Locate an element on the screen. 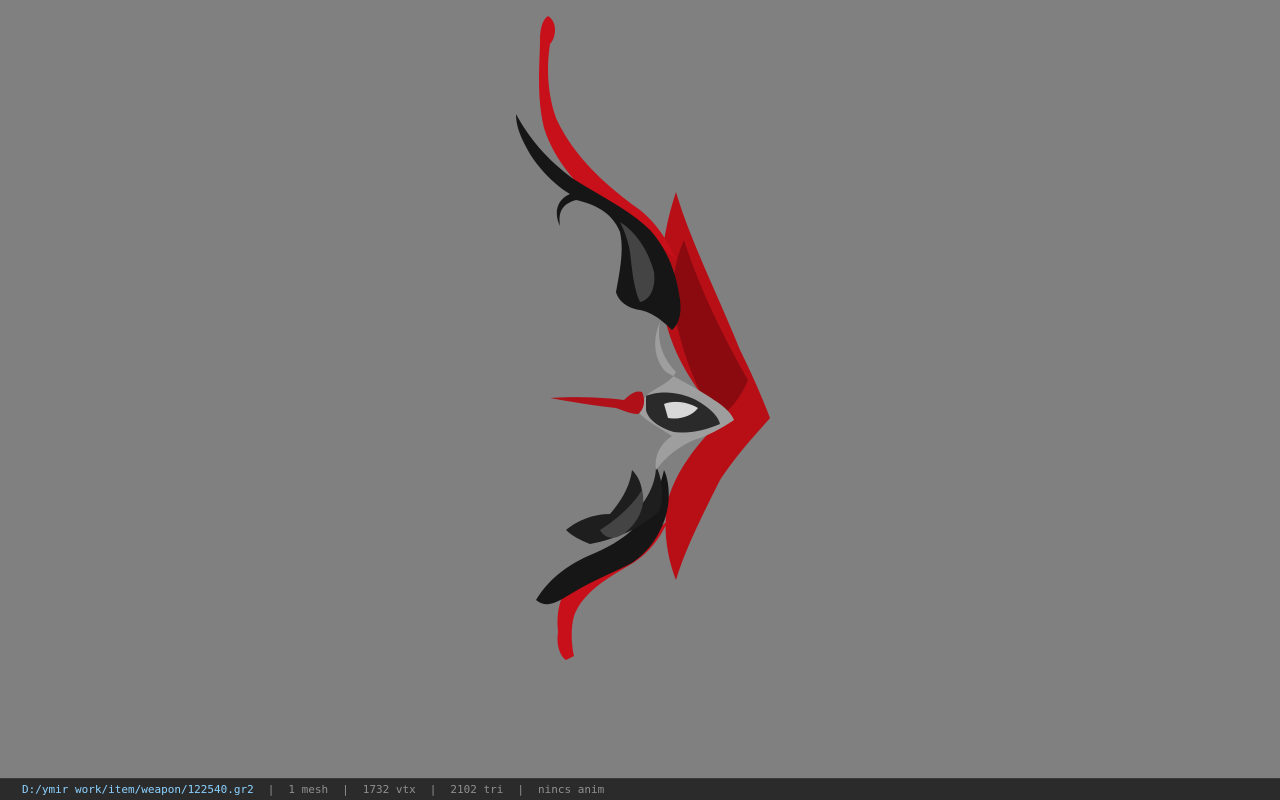 This screenshot has height=800, width=1280. status-animation: nincs anim is located at coordinates (571, 789).